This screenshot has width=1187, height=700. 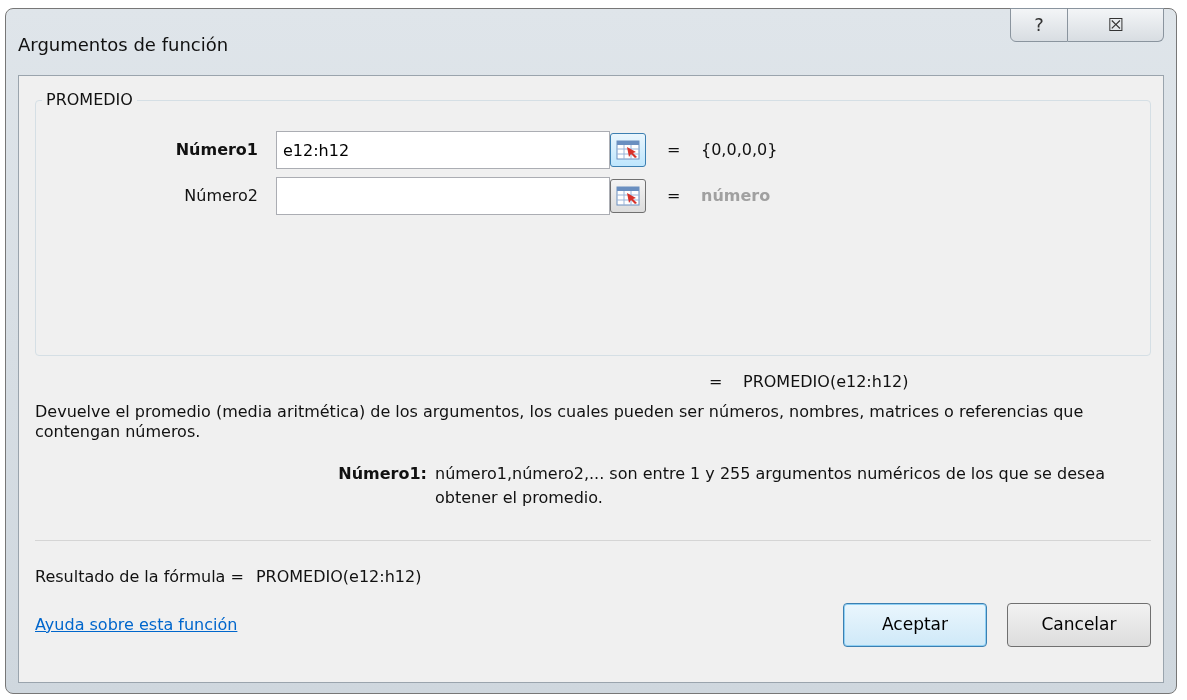 I want to click on argument-label: Número1, so click(x=216, y=150).